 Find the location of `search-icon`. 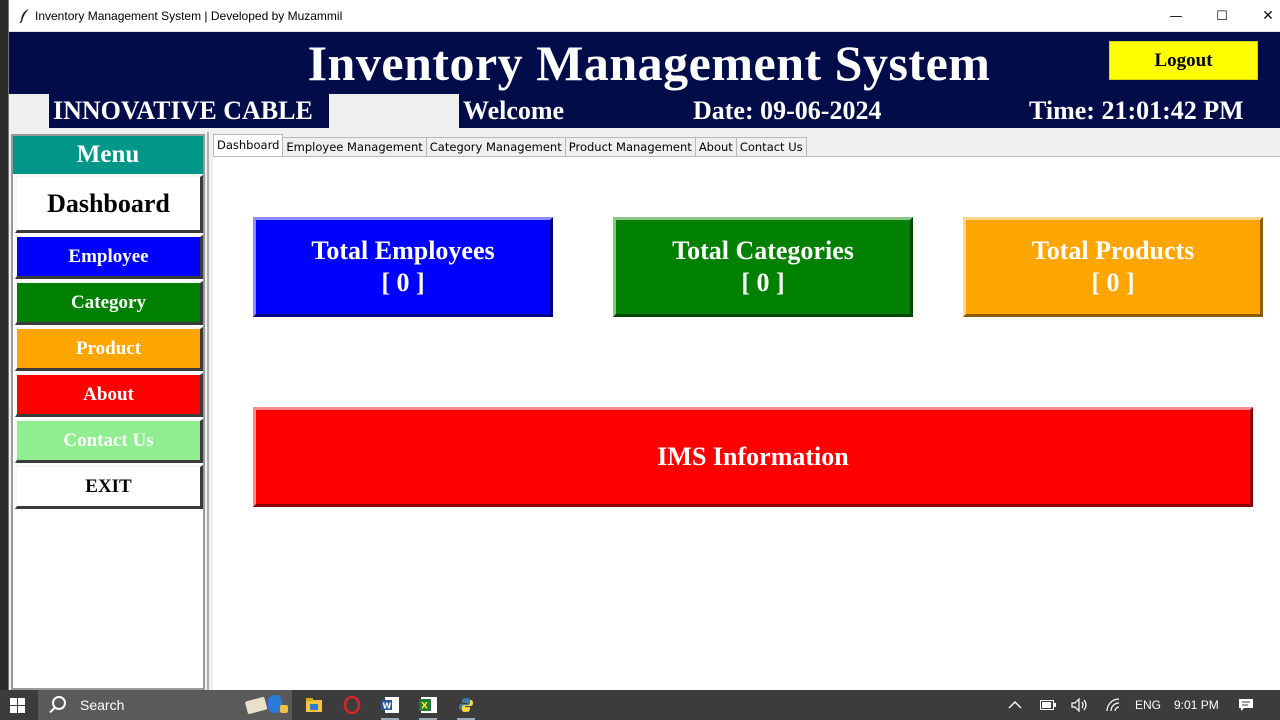

search-icon is located at coordinates (59, 703).